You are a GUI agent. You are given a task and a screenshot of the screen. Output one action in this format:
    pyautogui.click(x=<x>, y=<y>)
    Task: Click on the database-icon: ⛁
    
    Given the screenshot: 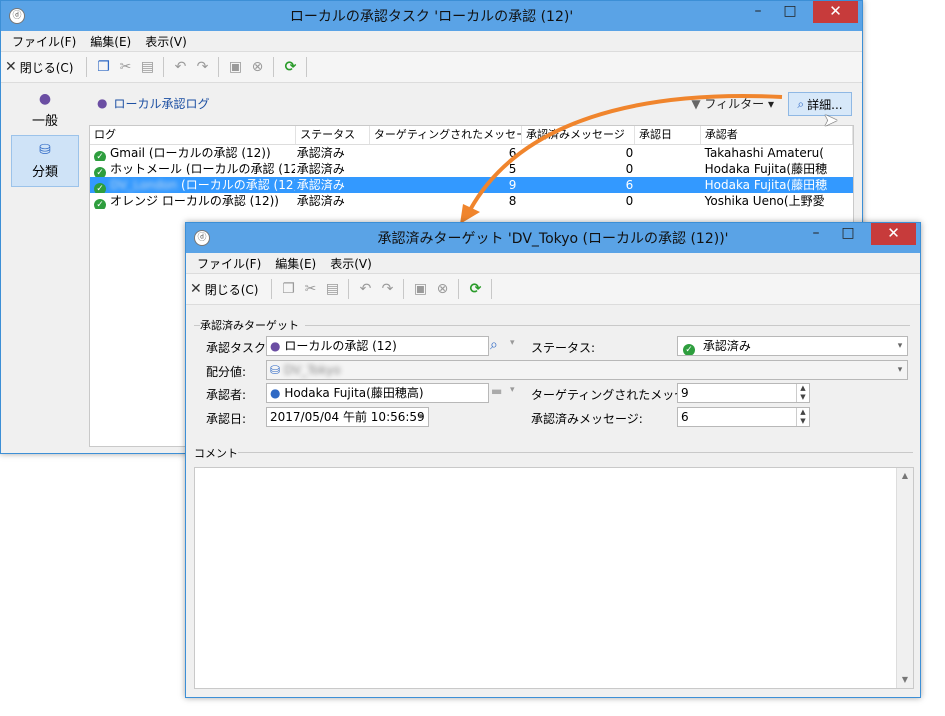 What is the action you would take?
    pyautogui.click(x=275, y=370)
    